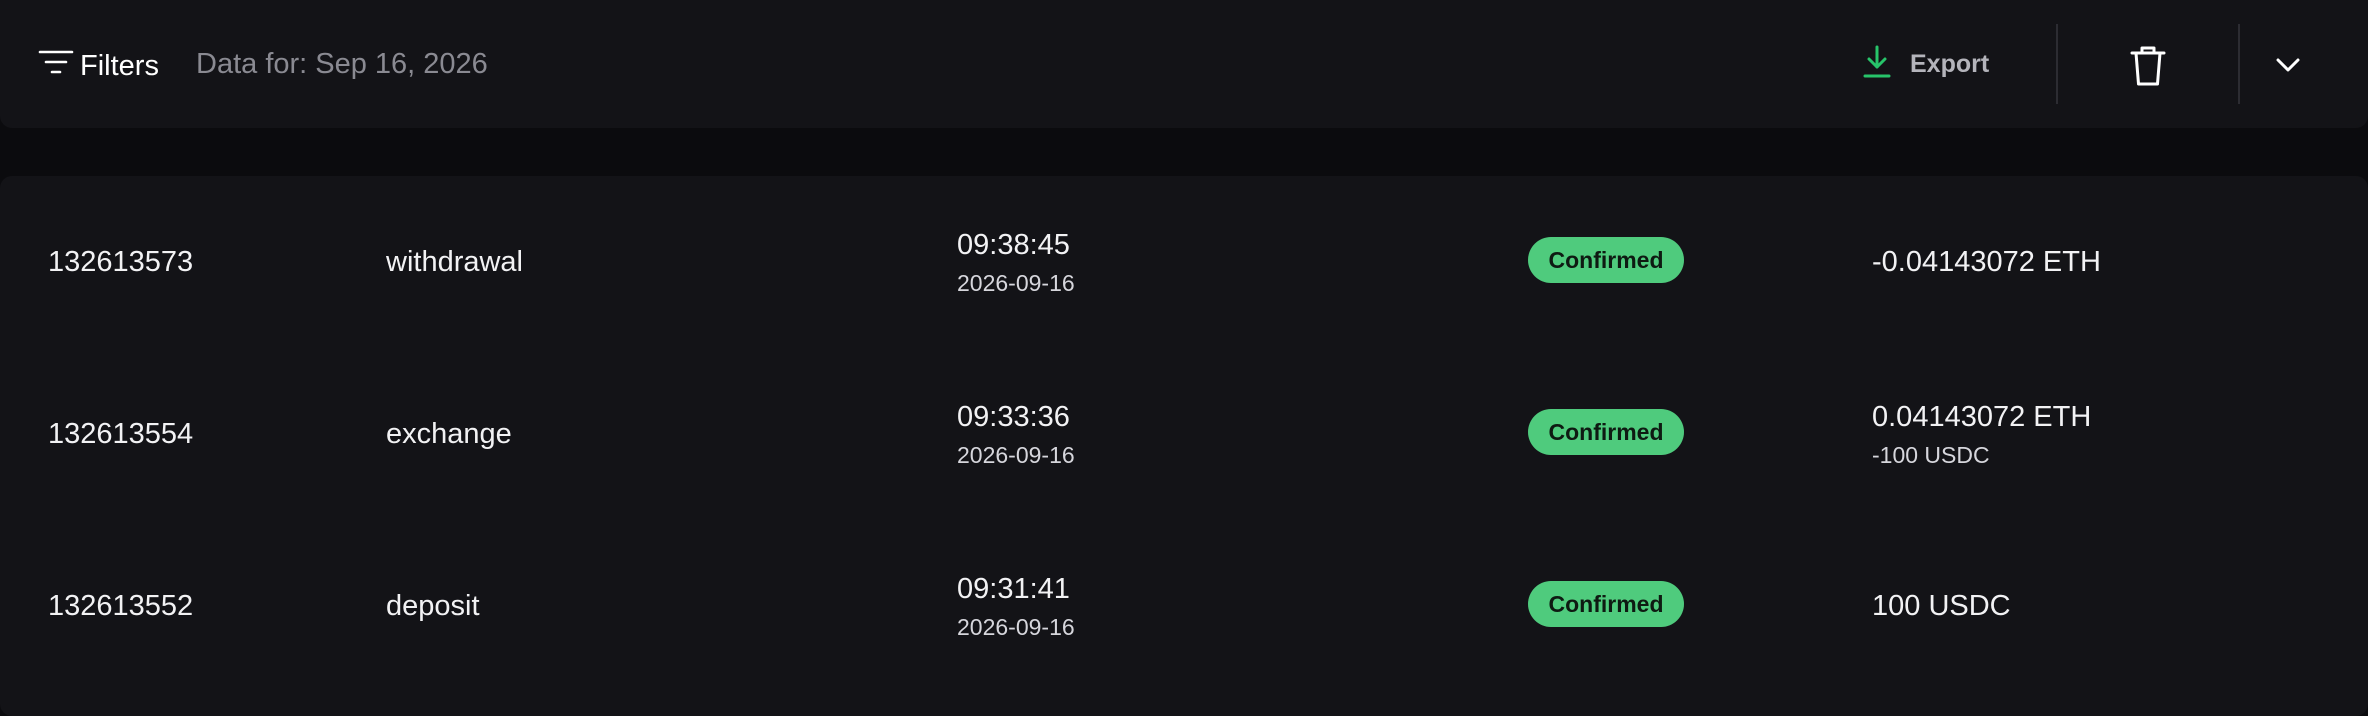 This screenshot has width=2368, height=716. I want to click on transaction-type: deposit, so click(433, 606).